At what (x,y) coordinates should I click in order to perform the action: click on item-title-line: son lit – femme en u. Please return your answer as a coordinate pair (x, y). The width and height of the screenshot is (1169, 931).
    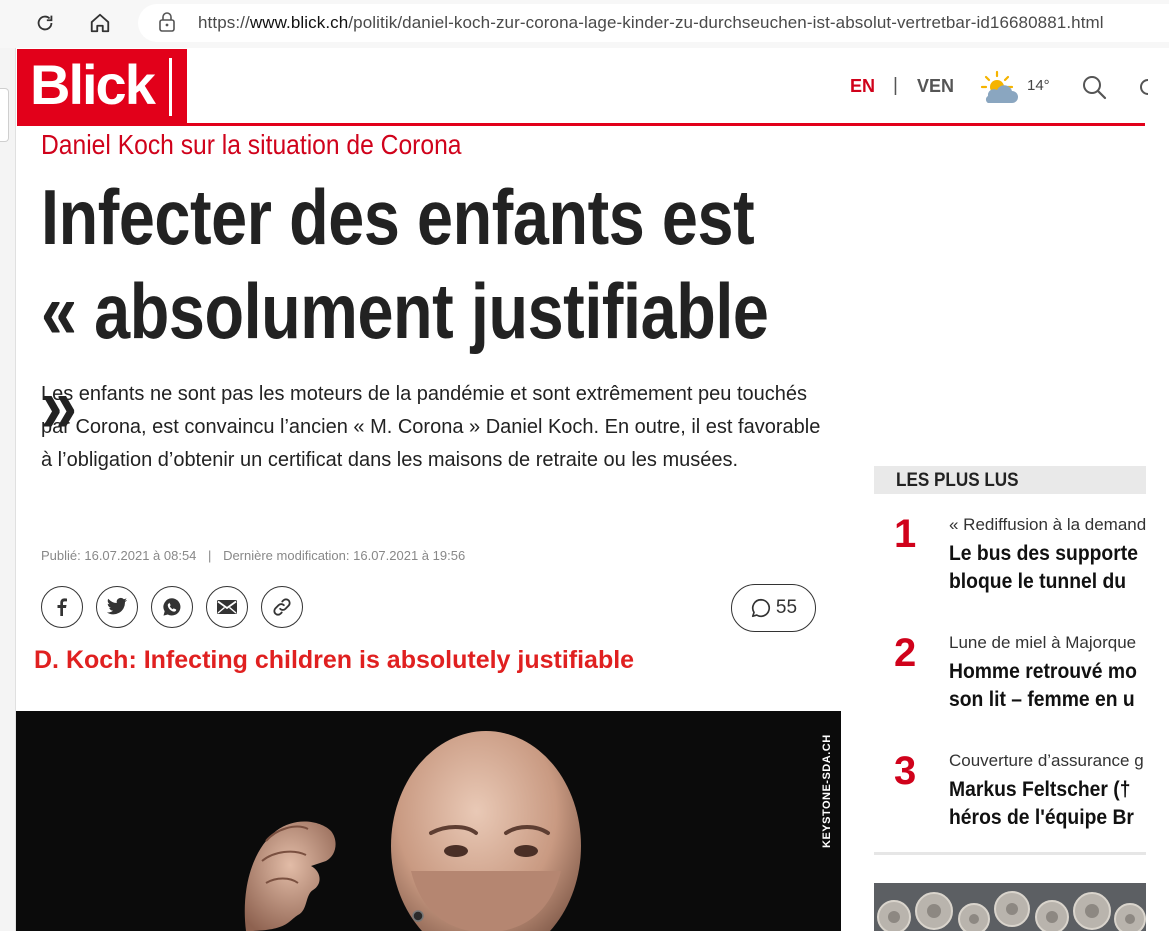
    Looking at the image, I should click on (1042, 699).